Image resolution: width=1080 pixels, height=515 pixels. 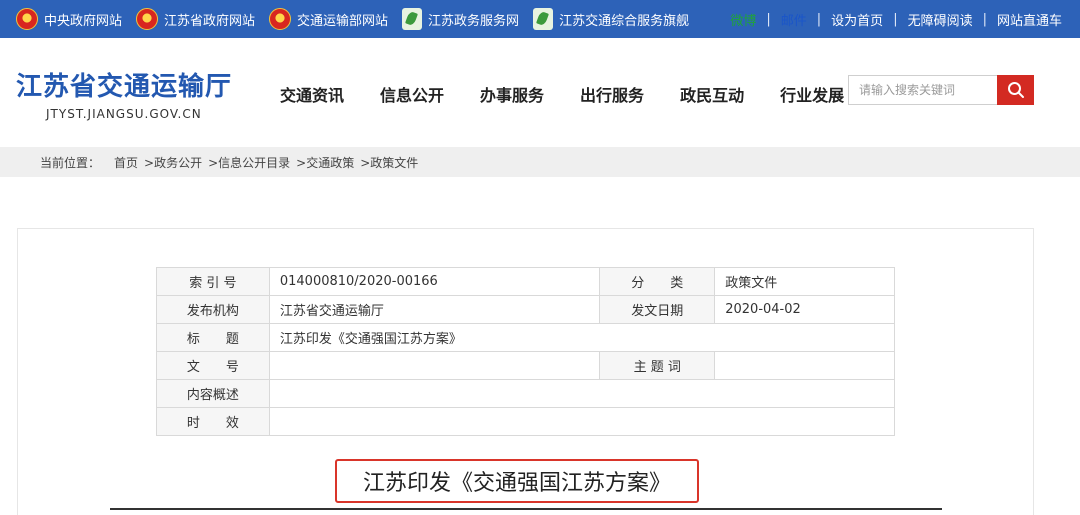 I want to click on accessible-reading-link: 无障碍阅读, so click(x=940, y=19).